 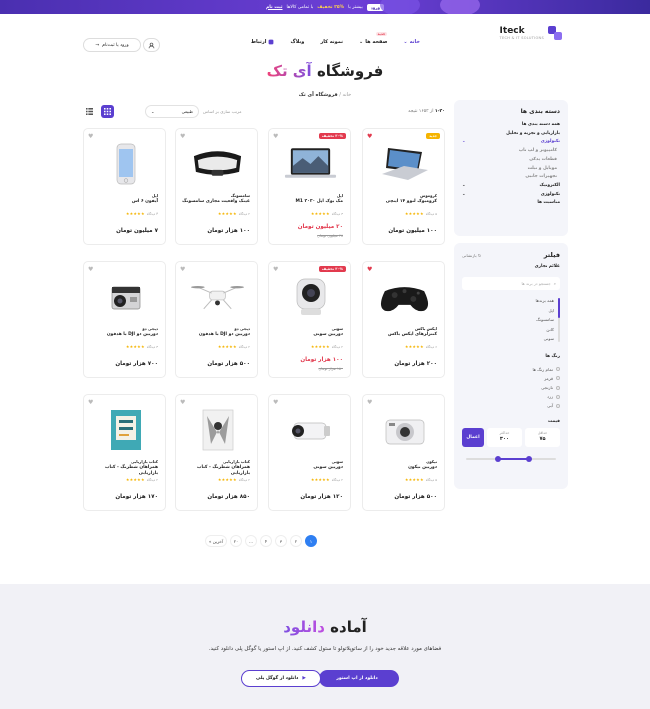 I want to click on list-view-button, so click(x=89, y=111).